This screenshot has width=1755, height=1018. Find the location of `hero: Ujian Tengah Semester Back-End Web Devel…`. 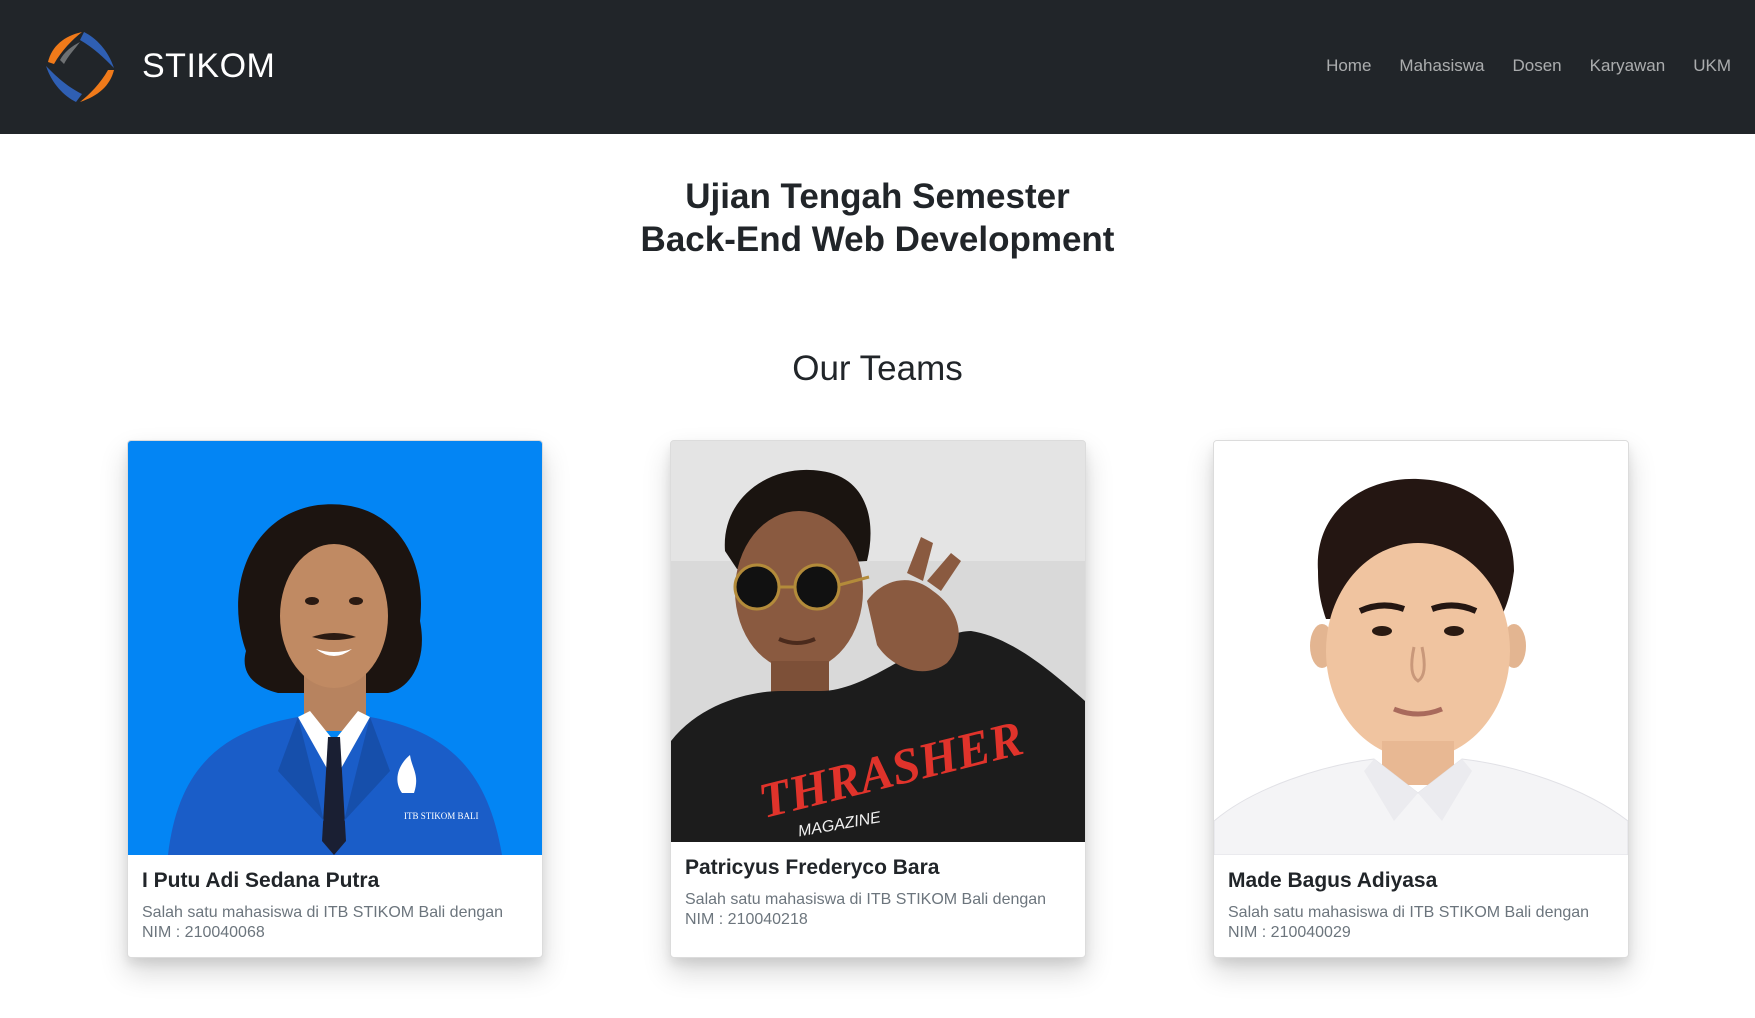

hero: Ujian Tengah Semester Back-End Web Devel… is located at coordinates (877, 218).